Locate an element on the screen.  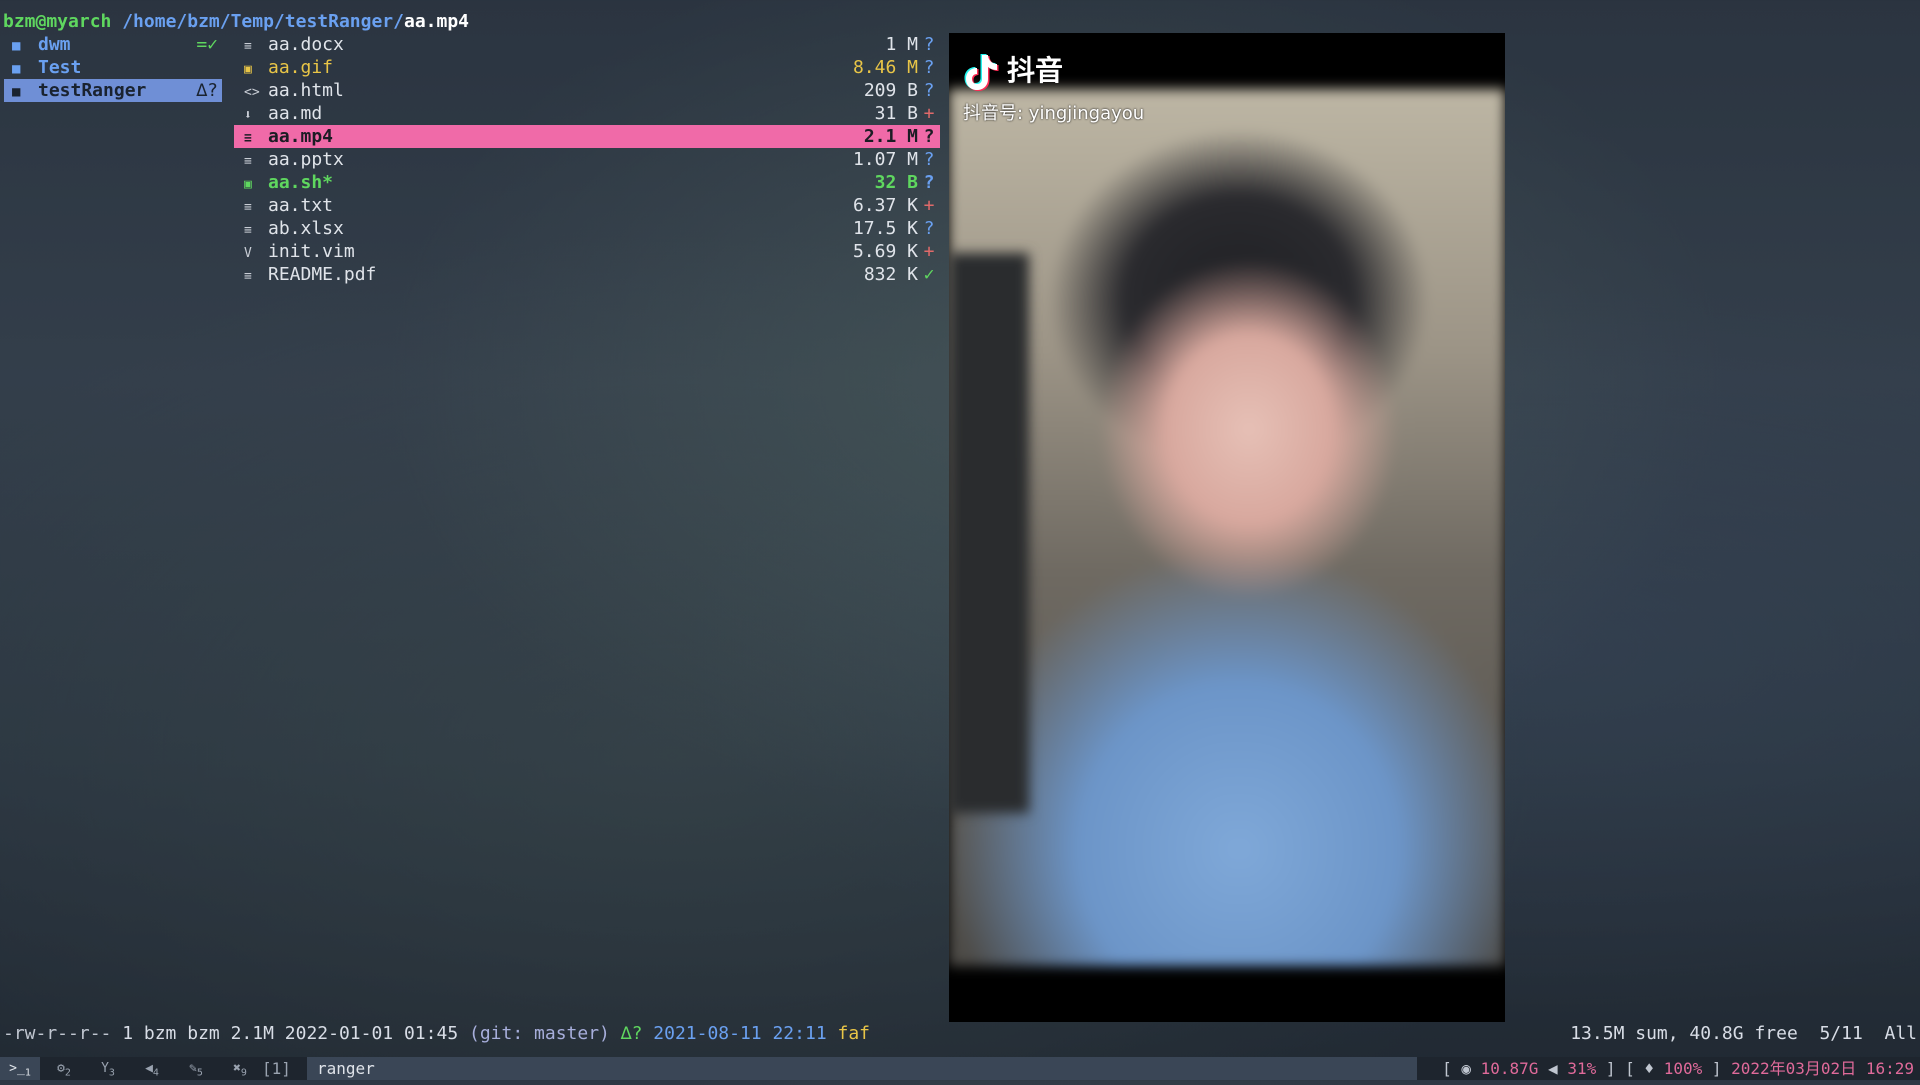
file-size: 32 B is located at coordinates (896, 182).